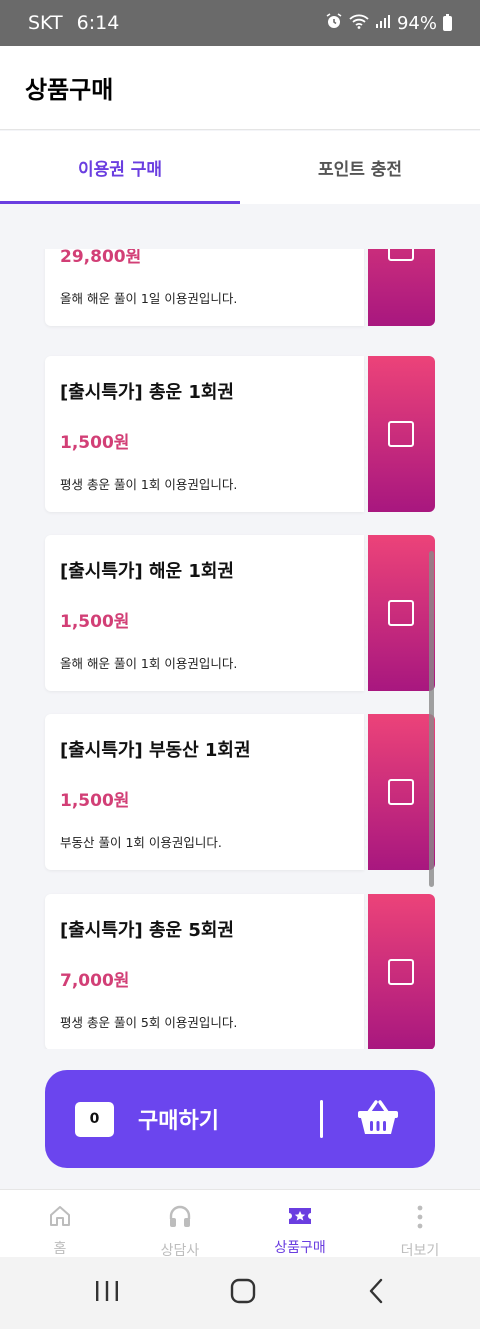  Describe the element at coordinates (204, 287) in the screenshot. I see `product-card-body: 29,800원 올해 해운 풀이 1일 이용권입니다.` at that location.